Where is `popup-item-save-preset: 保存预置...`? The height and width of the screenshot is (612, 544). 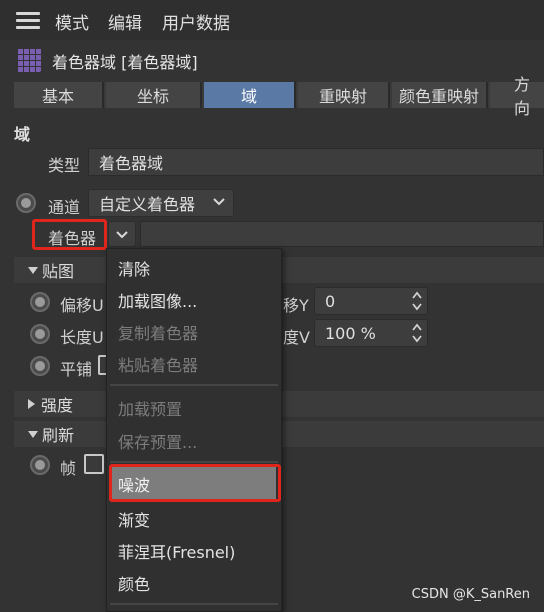
popup-item-save-preset: 保存预置... is located at coordinates (158, 442).